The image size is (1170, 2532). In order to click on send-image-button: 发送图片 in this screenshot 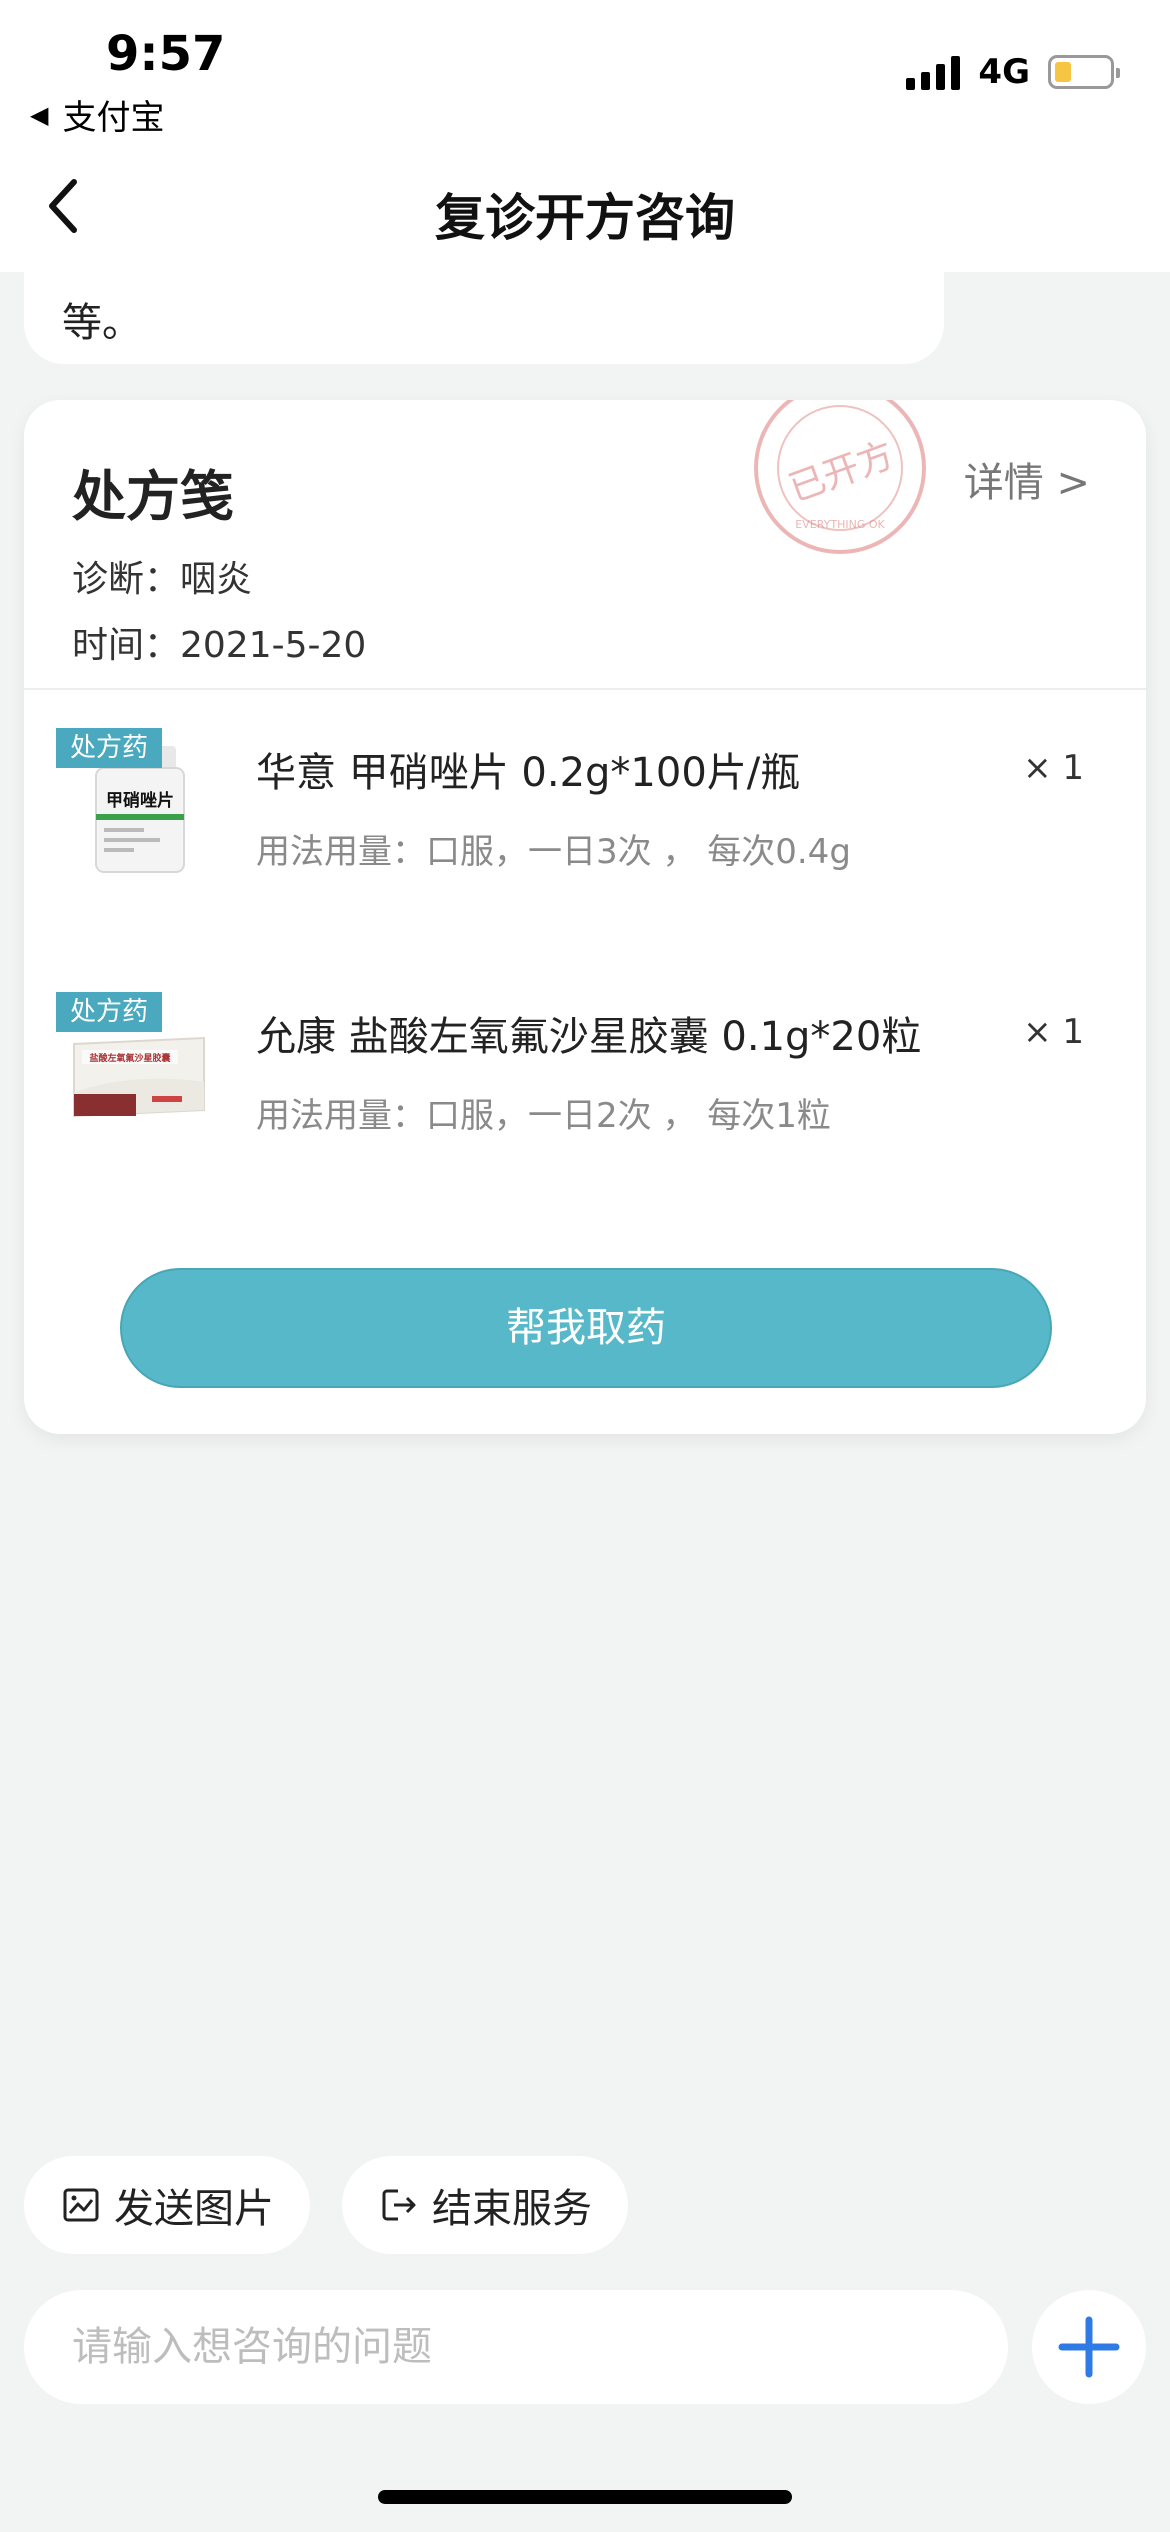, I will do `click(167, 2205)`.